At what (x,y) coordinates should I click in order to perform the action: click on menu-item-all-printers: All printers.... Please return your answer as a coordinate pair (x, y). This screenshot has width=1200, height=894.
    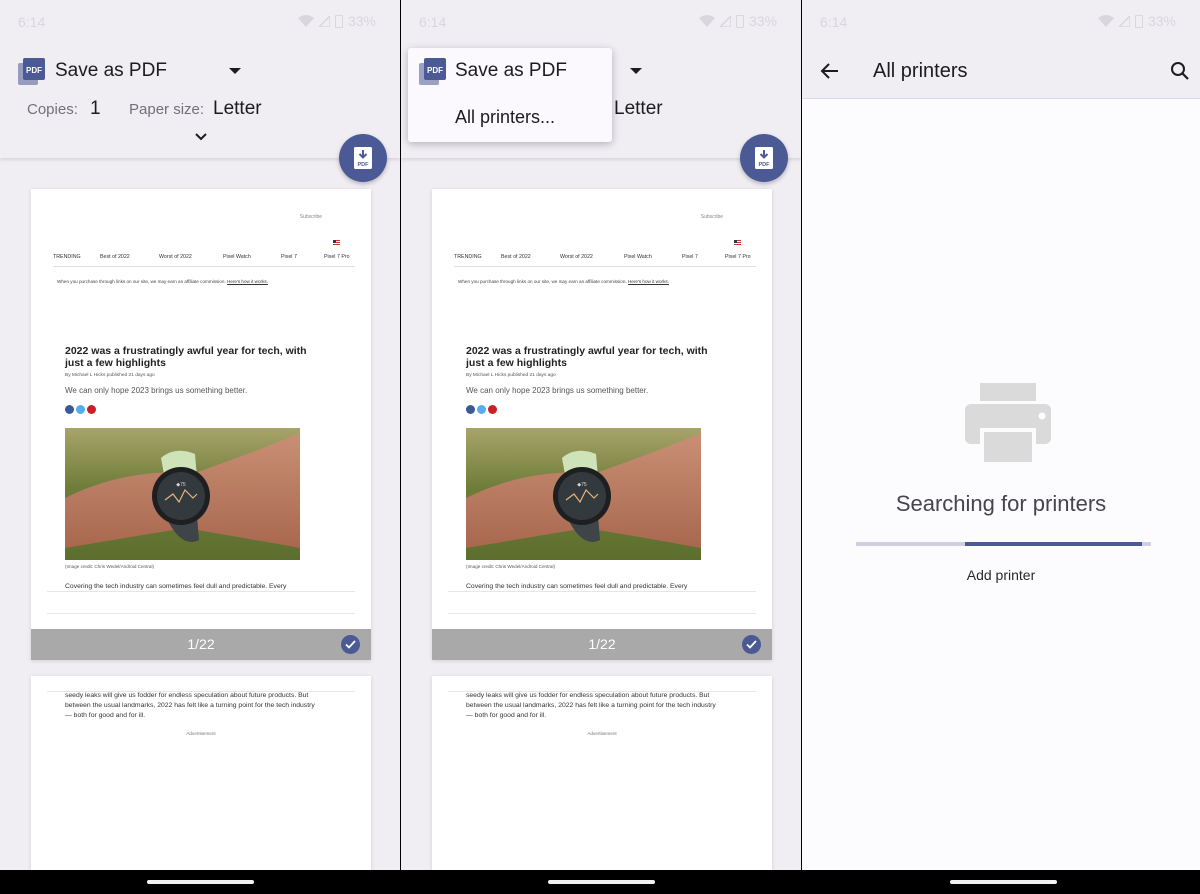
    Looking at the image, I should click on (505, 117).